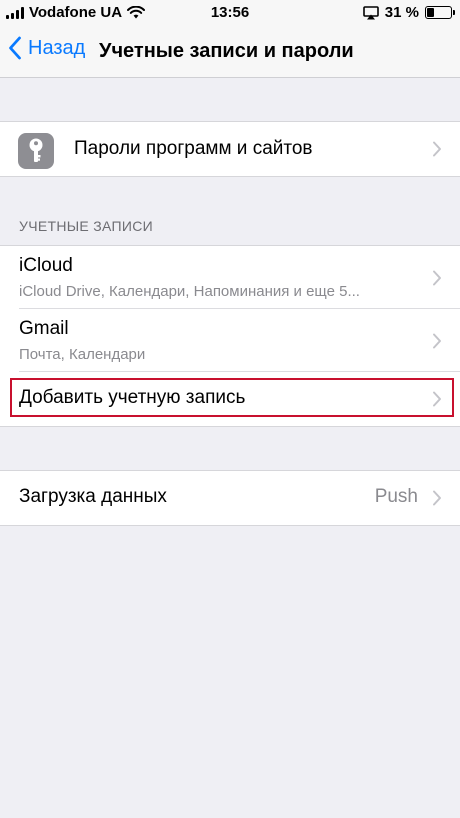 This screenshot has width=460, height=818. I want to click on fetch-group: Загрузка данных Push, so click(230, 498).